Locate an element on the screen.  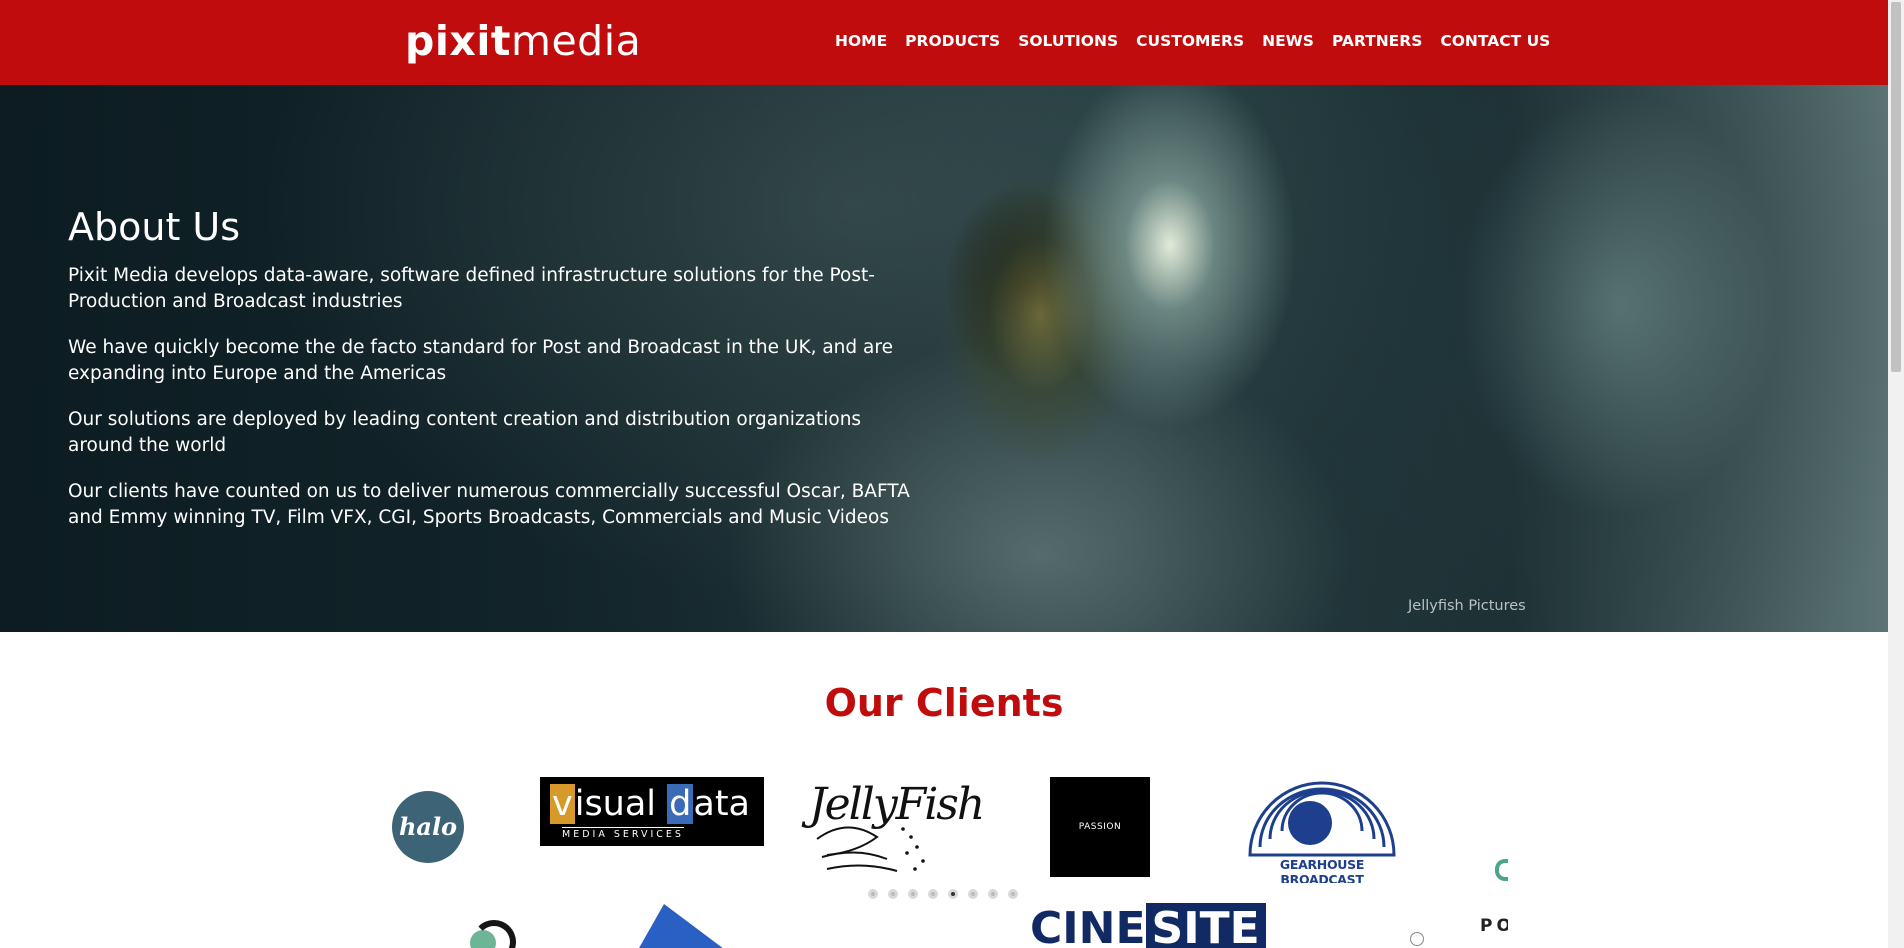
client-logo-gearhouse: GEARHOUSE BROADCAST is located at coordinates (1322, 830).